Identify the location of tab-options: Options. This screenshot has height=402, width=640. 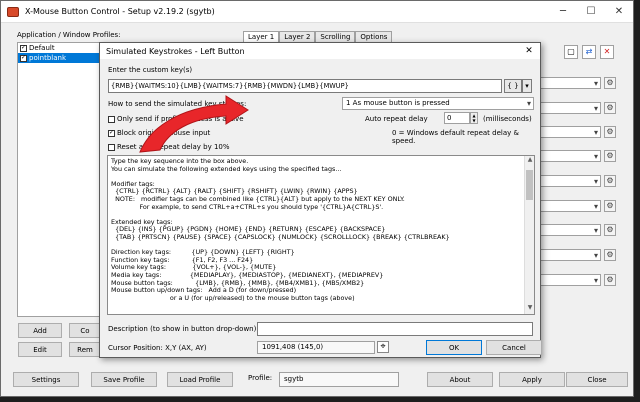
(374, 36).